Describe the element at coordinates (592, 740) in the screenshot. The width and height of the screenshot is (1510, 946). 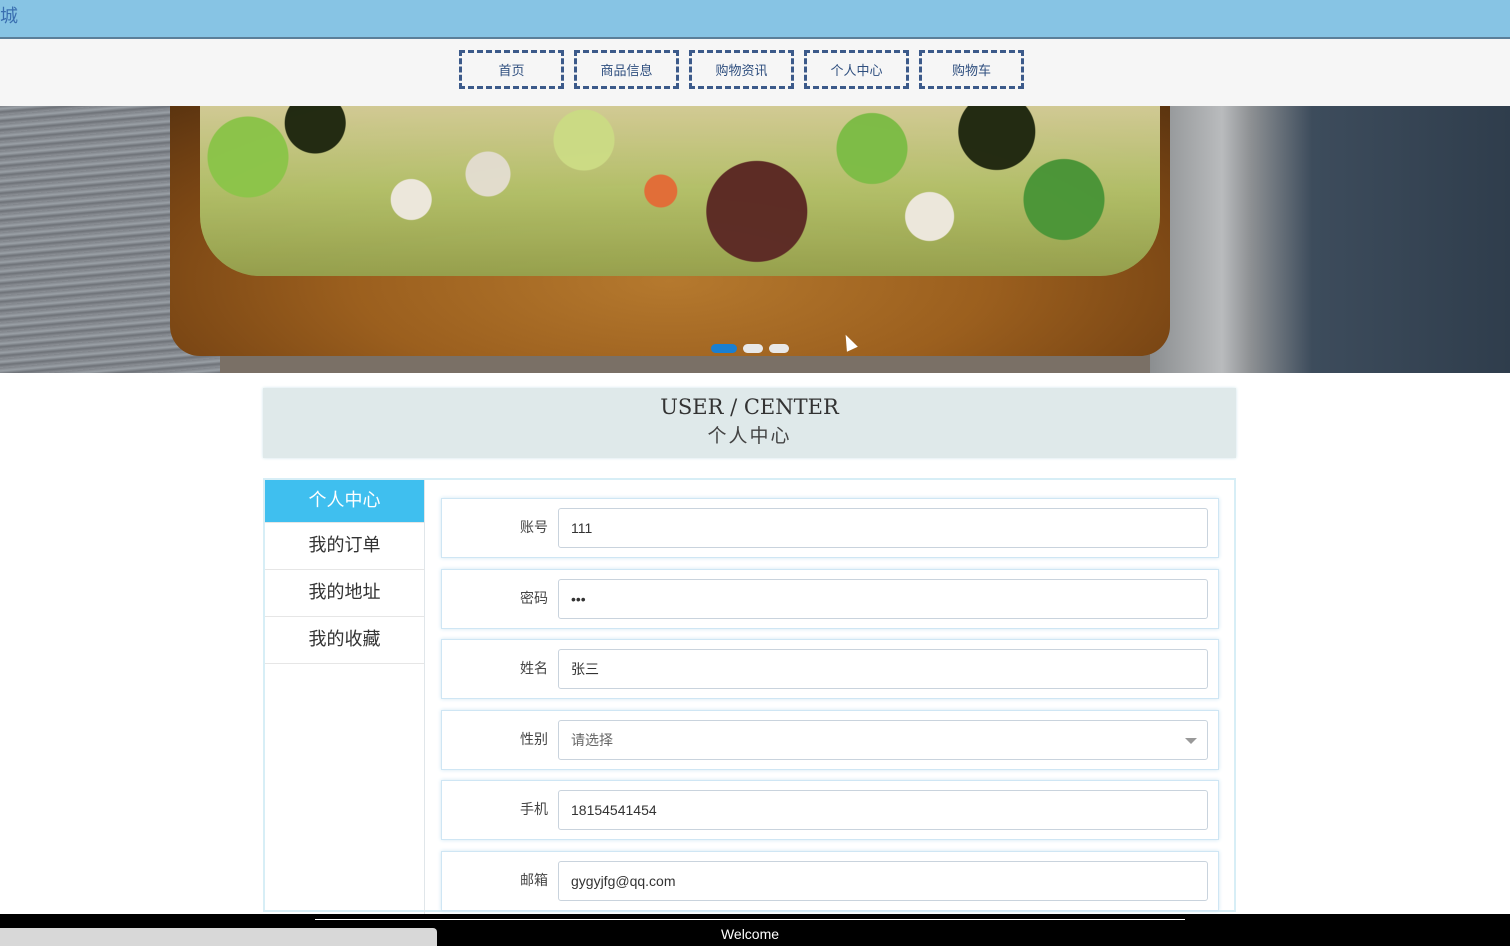
I see `gender-select-placeholder: 请选择` at that location.